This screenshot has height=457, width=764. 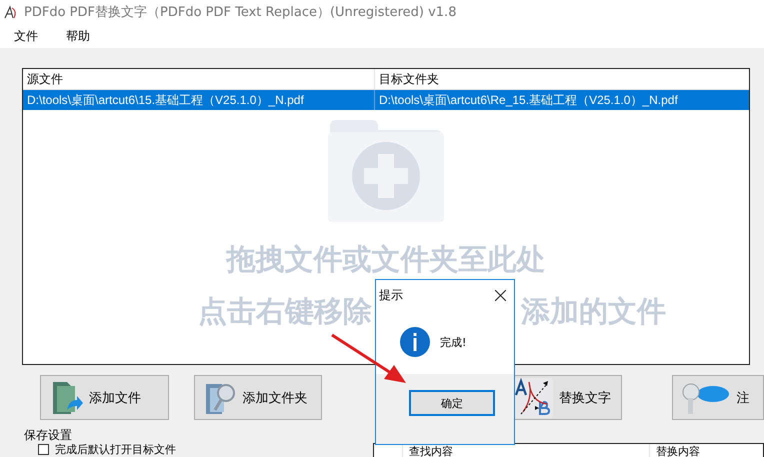 I want to click on toolbar-button: 添加文件夹, so click(x=258, y=397).